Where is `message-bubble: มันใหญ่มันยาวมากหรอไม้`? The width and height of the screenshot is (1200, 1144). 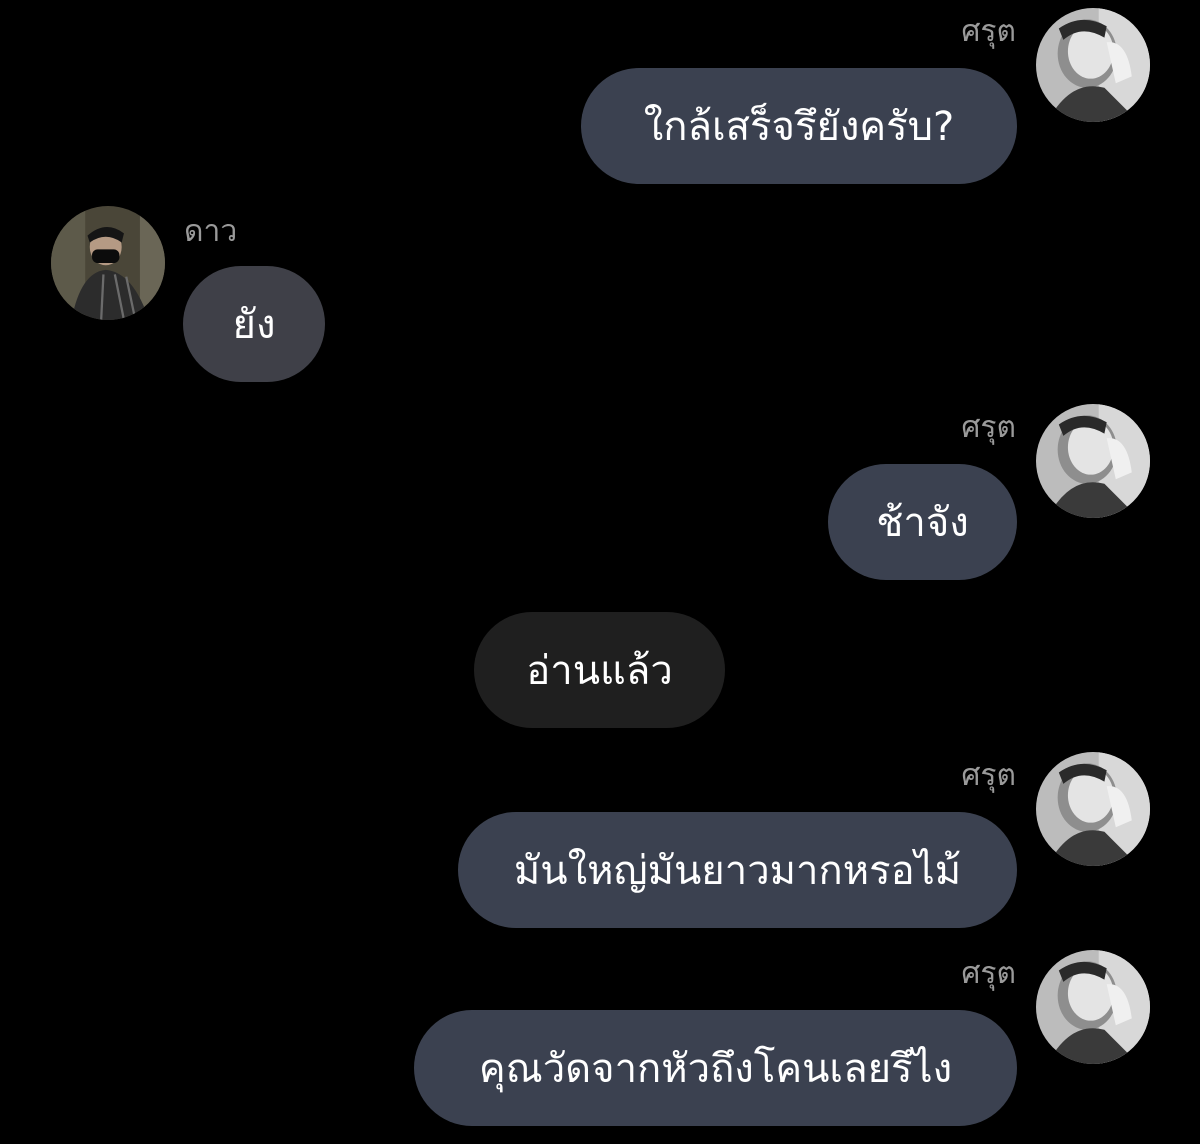 message-bubble: มันใหญ่มันยาวมากหรอไม้ is located at coordinates (737, 870).